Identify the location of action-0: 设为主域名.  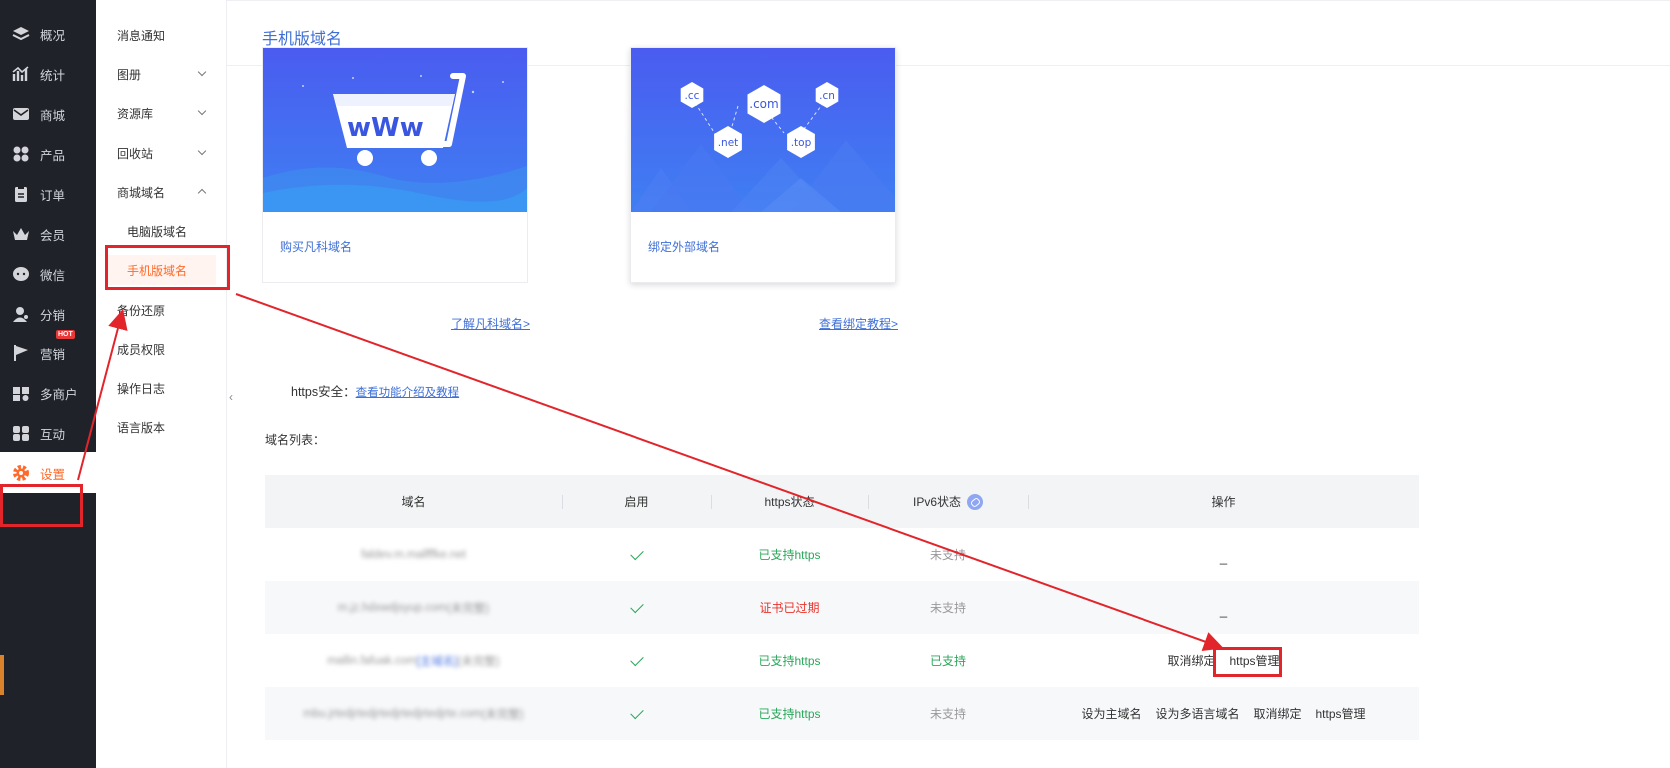
(1111, 713).